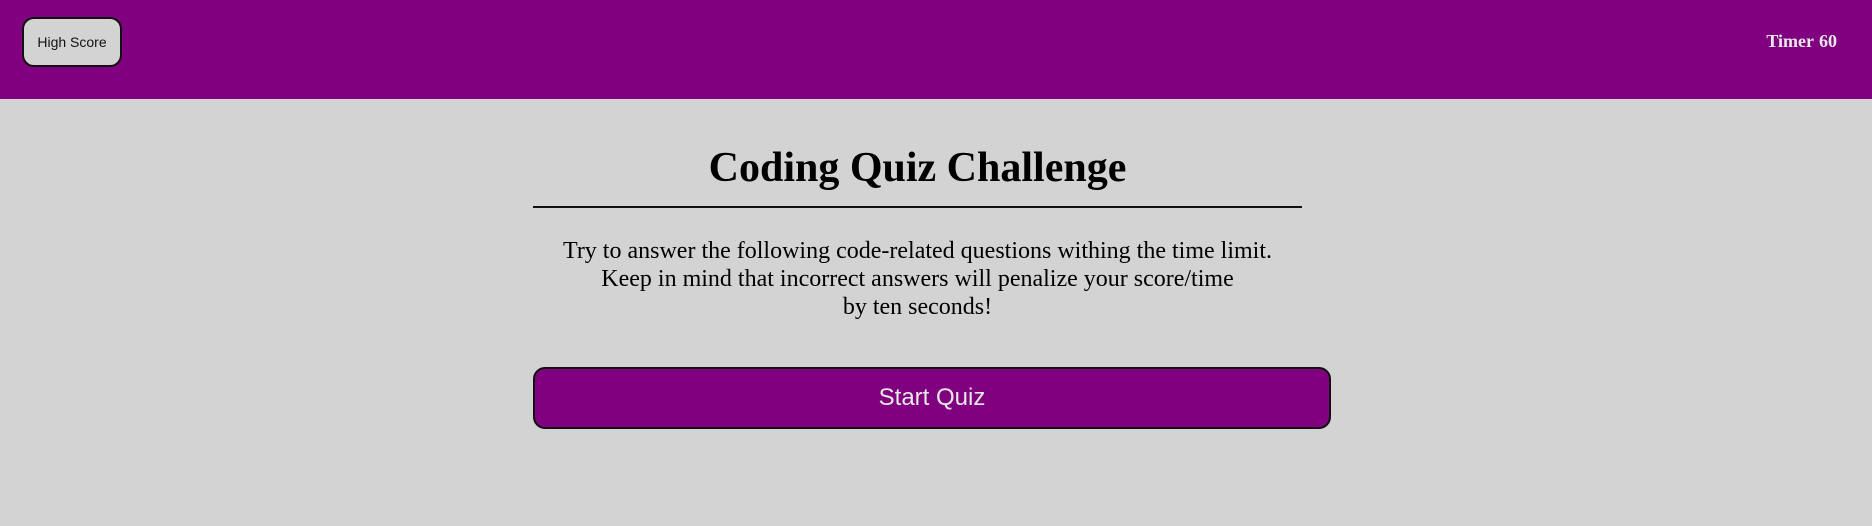 The image size is (1872, 526). I want to click on title-divider, so click(917, 207).